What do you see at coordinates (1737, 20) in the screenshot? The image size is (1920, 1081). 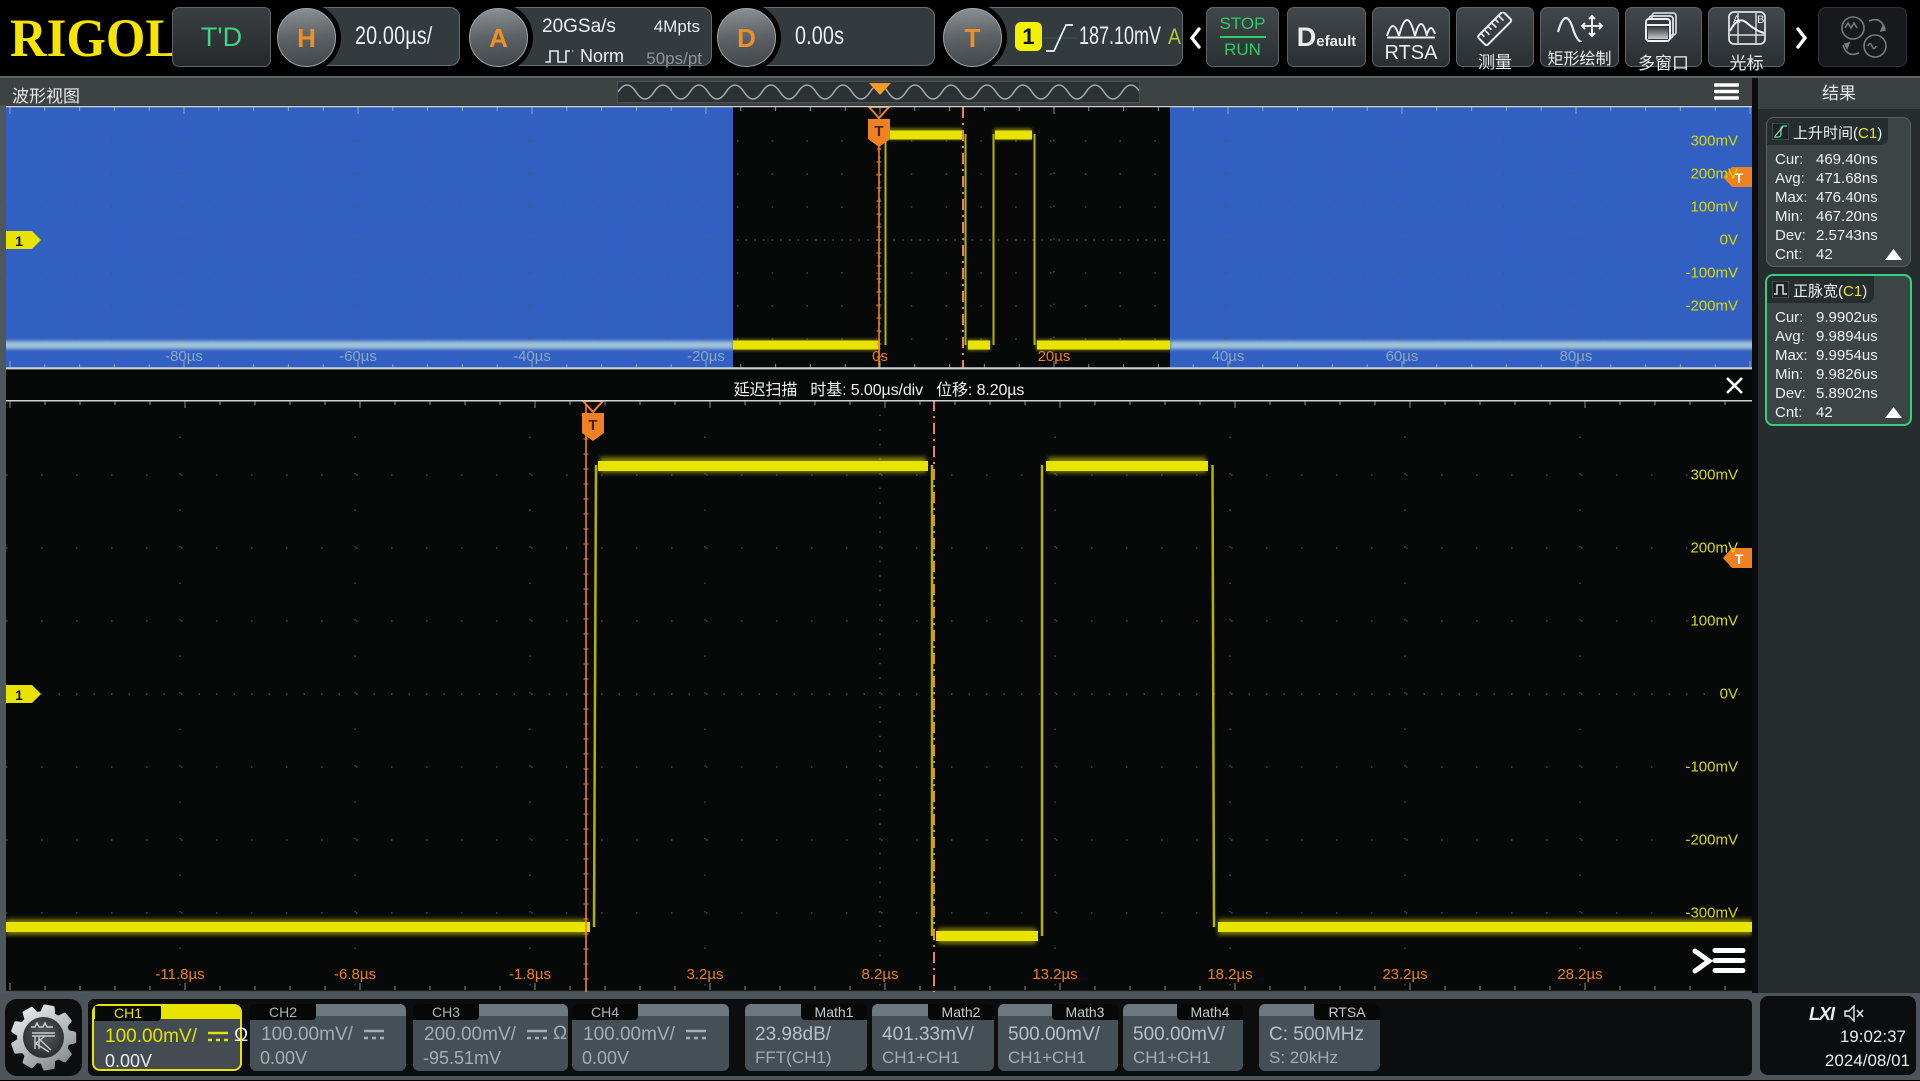 I see `svg-text: A` at bounding box center [1737, 20].